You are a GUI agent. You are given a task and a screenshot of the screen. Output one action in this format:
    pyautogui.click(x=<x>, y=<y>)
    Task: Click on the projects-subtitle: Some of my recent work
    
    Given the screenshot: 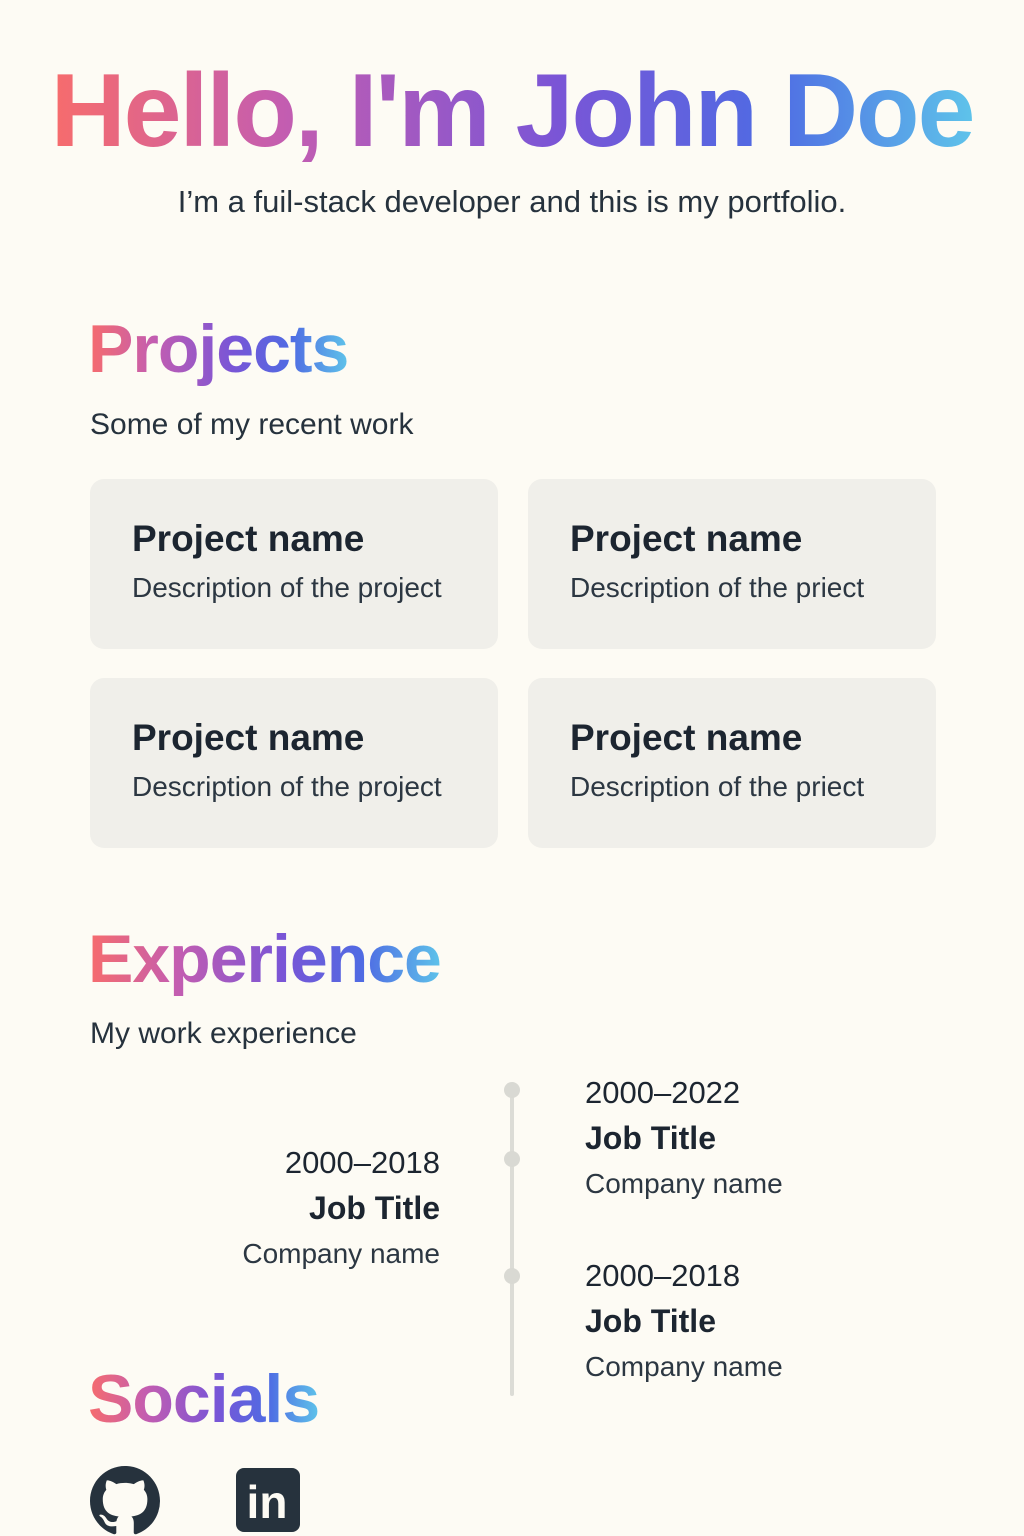 What is the action you would take?
    pyautogui.click(x=252, y=424)
    